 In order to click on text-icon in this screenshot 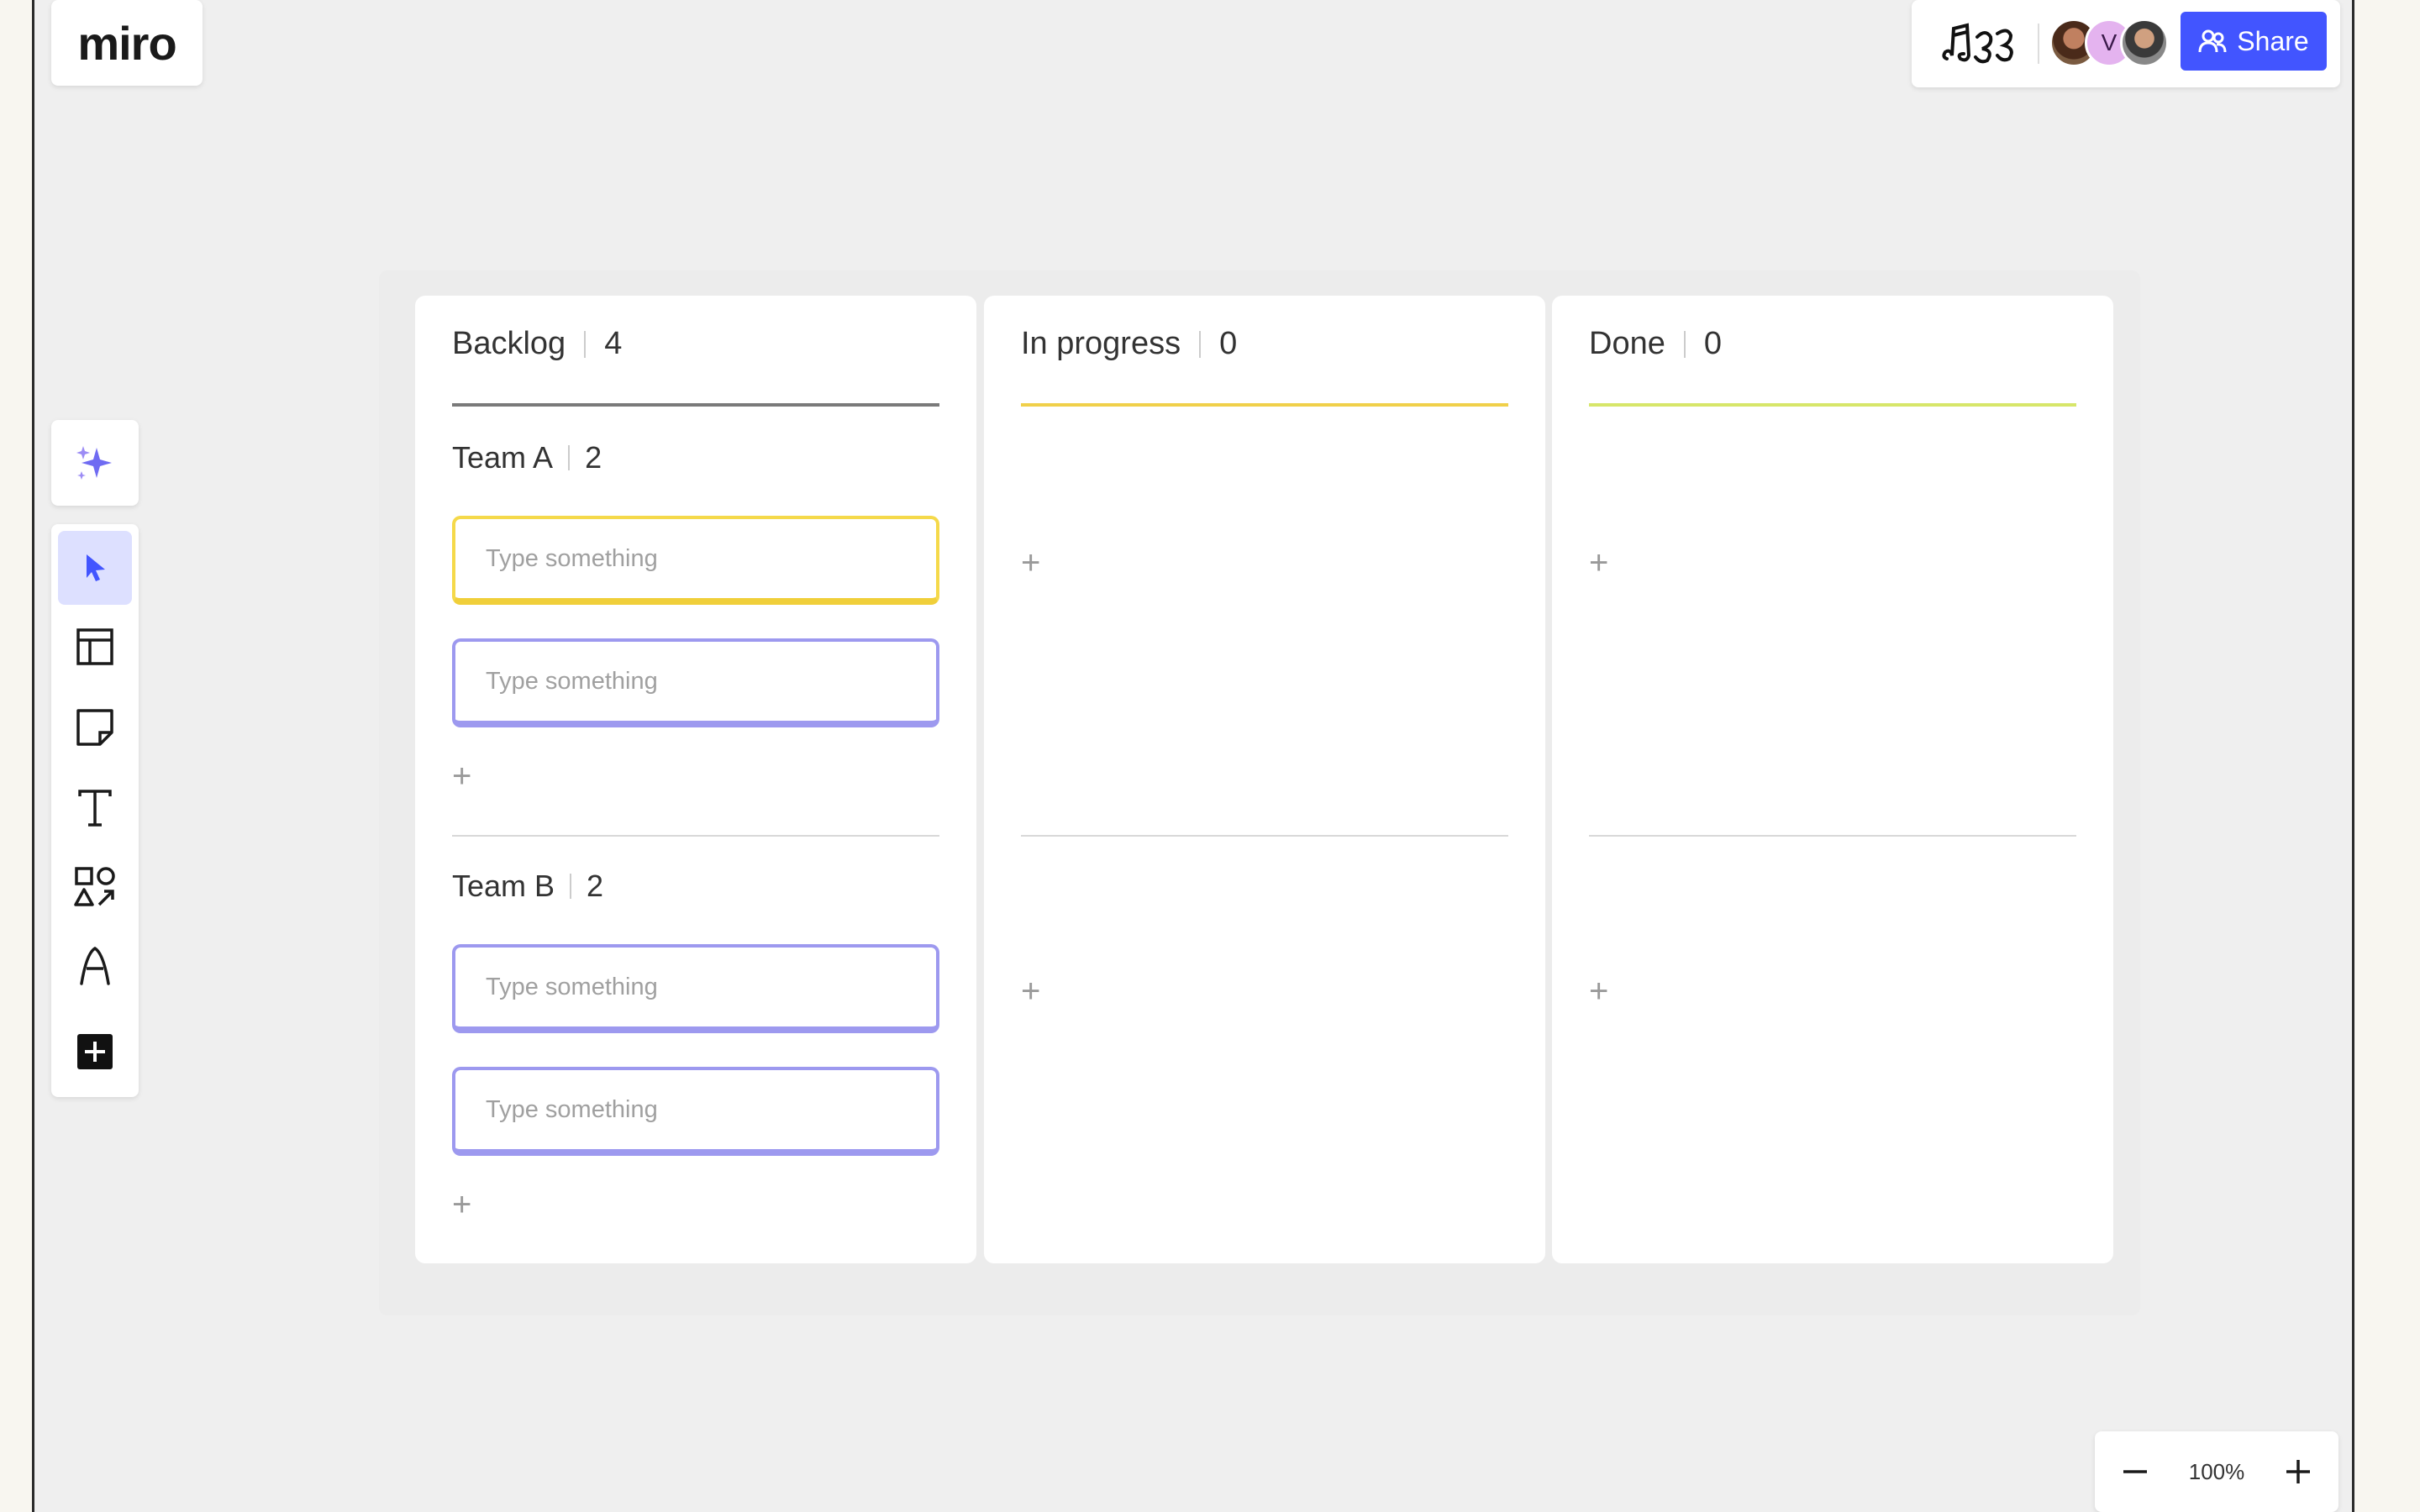, I will do `click(95, 808)`.